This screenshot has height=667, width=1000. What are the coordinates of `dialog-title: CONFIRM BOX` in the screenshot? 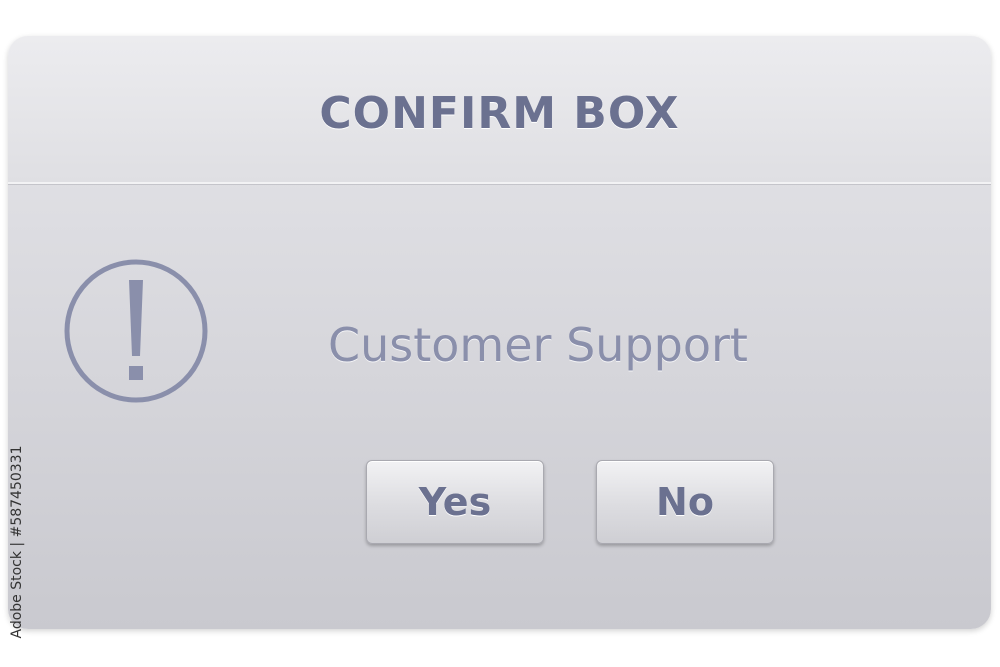 It's located at (499, 113).